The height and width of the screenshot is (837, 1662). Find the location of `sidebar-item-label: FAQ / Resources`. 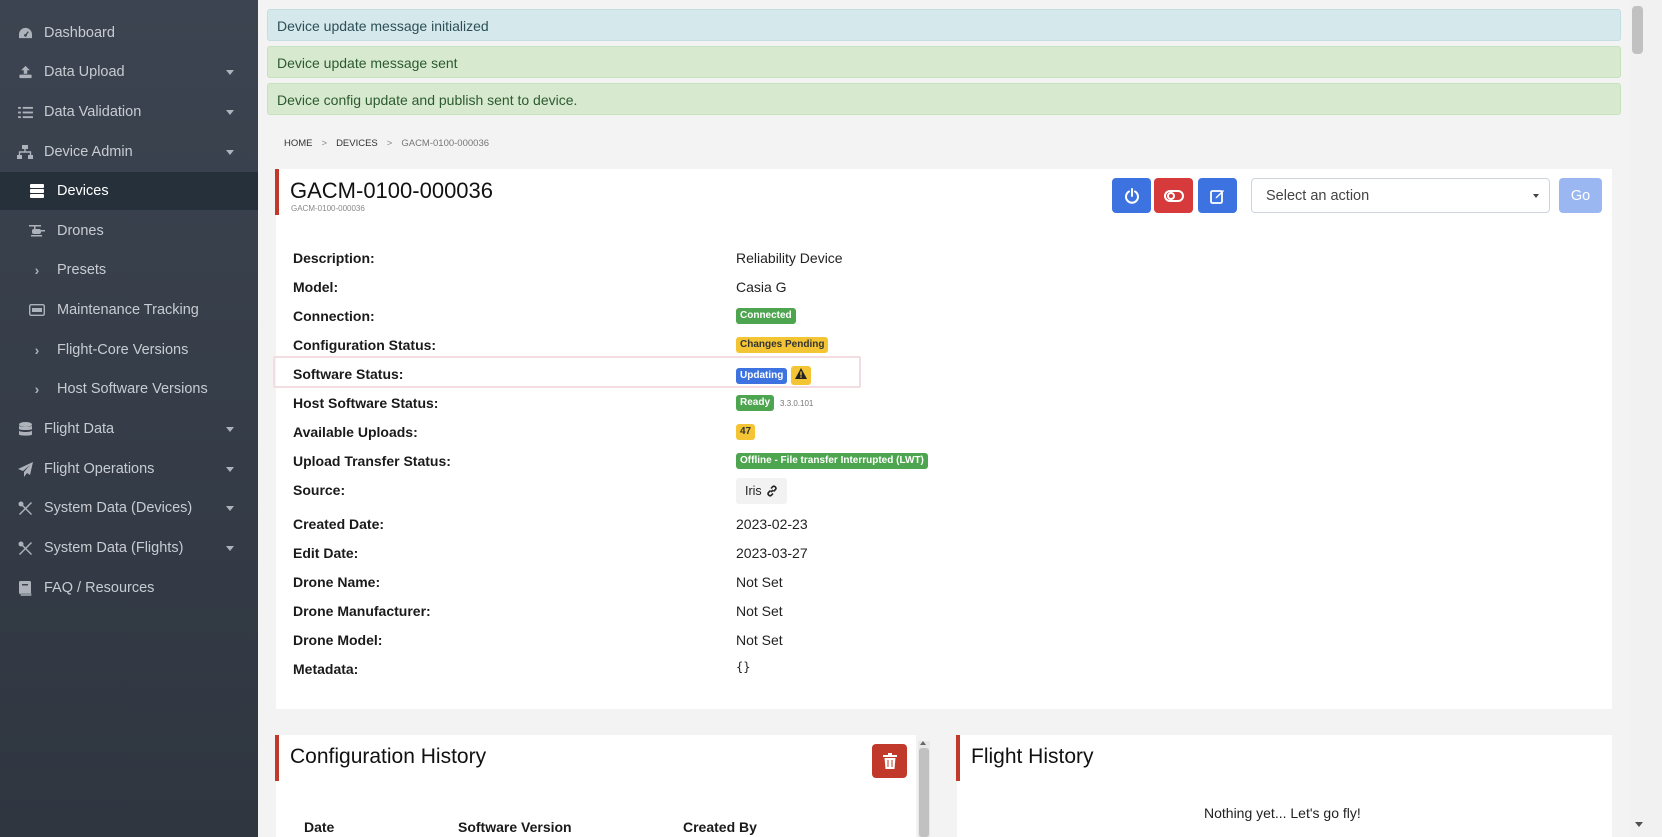

sidebar-item-label: FAQ / Resources is located at coordinates (99, 588).